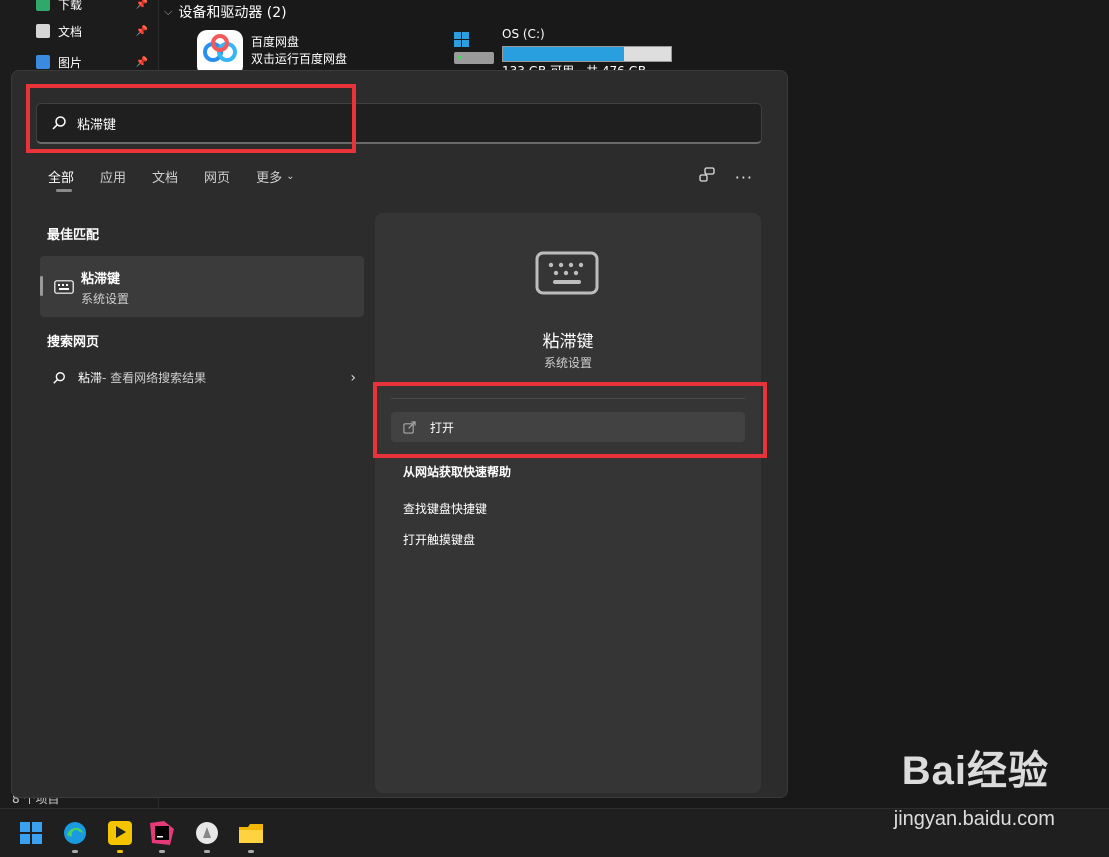 The image size is (1109, 857). What do you see at coordinates (744, 177) in the screenshot?
I see `more-options-icon: ···` at bounding box center [744, 177].